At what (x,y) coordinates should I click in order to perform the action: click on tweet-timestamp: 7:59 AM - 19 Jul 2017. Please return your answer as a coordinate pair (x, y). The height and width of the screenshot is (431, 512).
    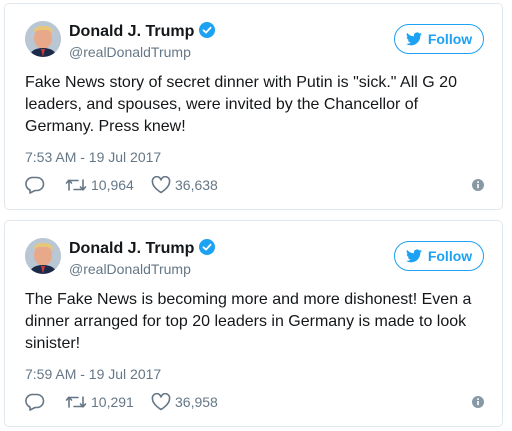
    Looking at the image, I should click on (93, 374).